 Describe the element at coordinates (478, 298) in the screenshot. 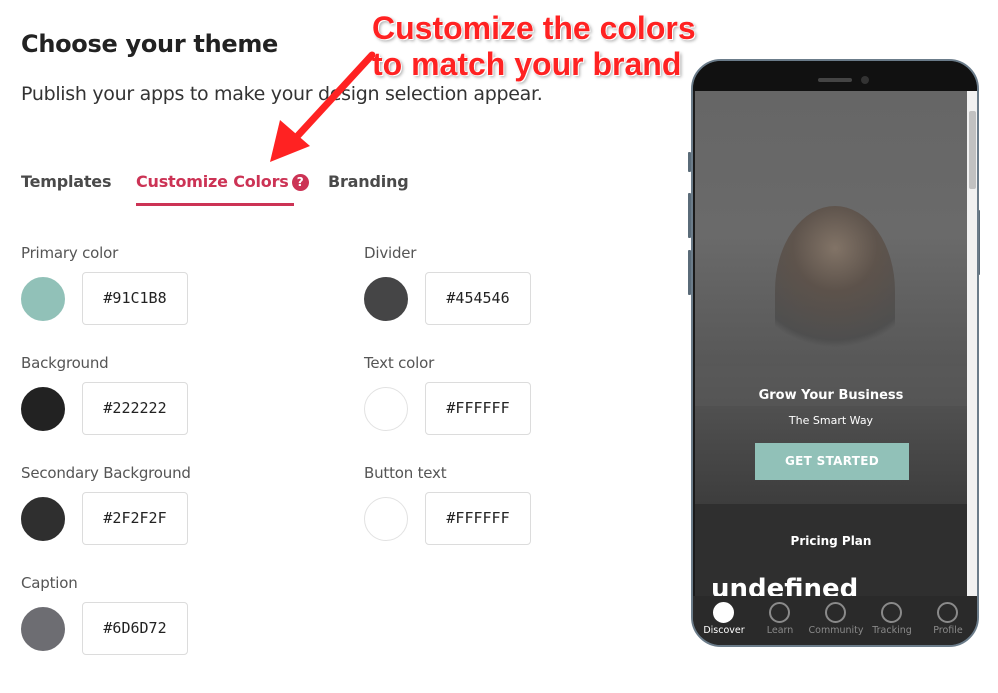

I see `divider-color-input: #454546` at that location.